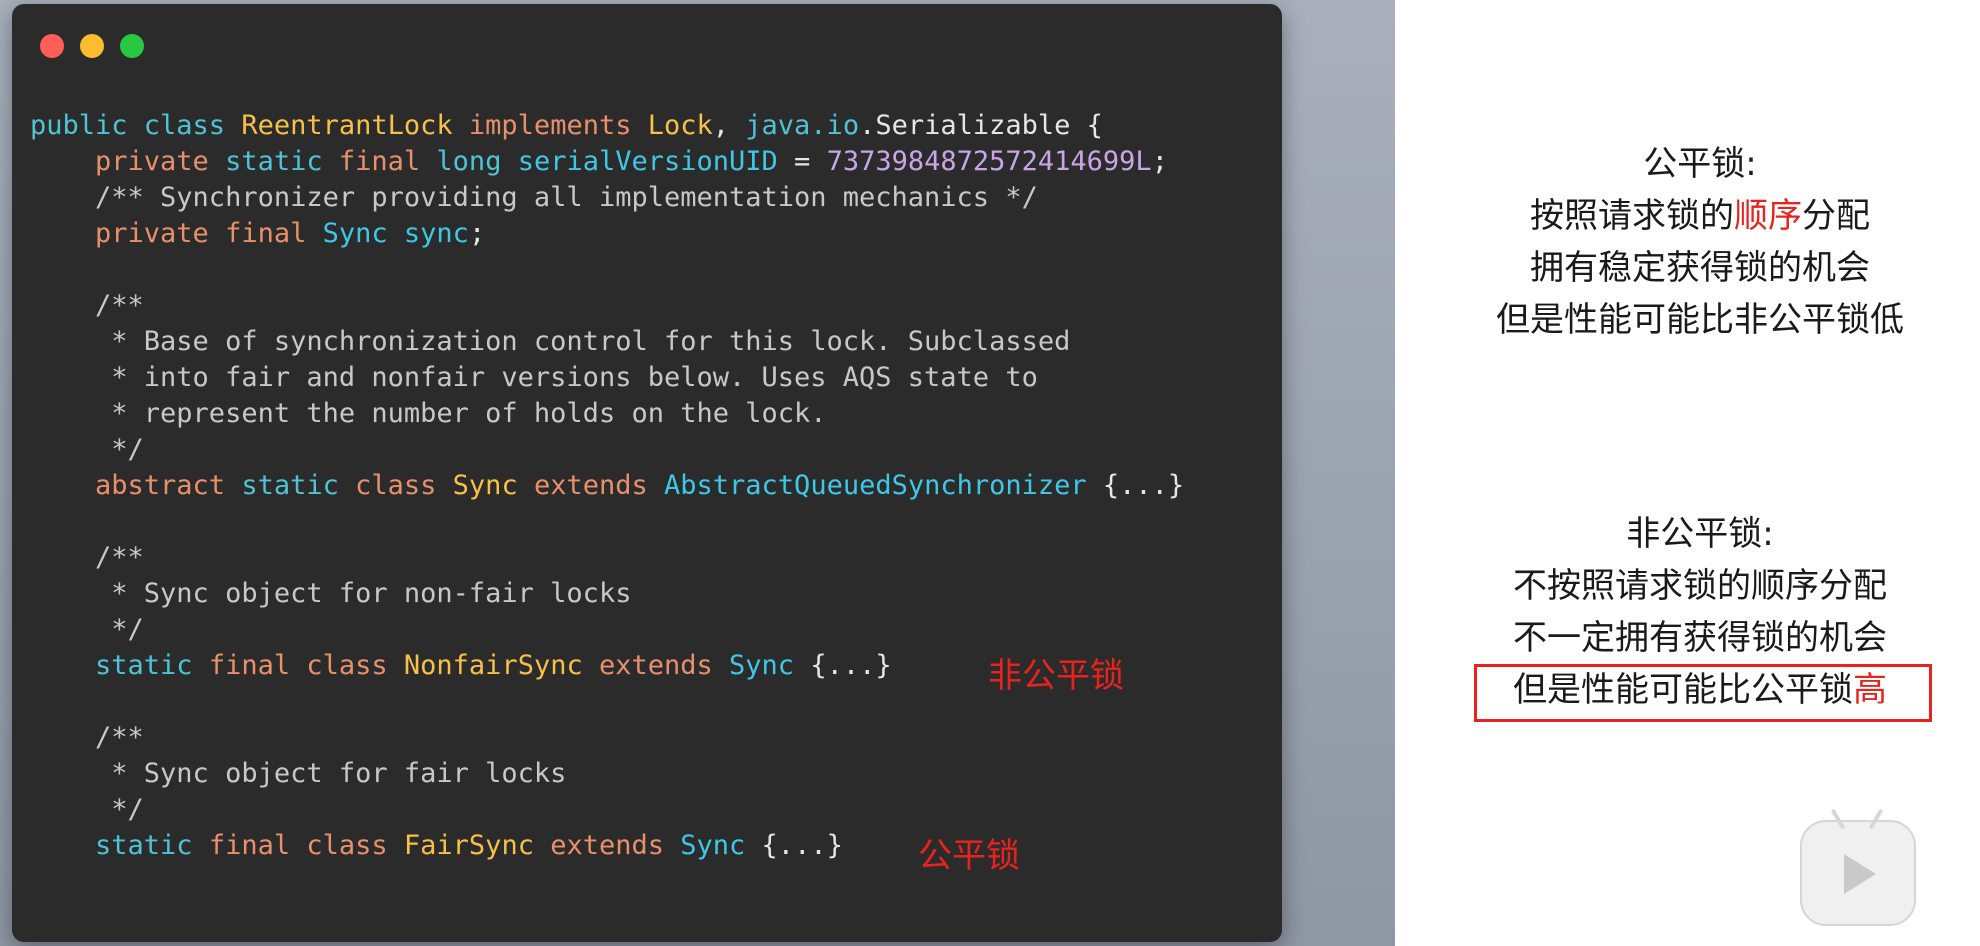 The image size is (1980, 946). I want to click on code-token: long, so click(477, 161).